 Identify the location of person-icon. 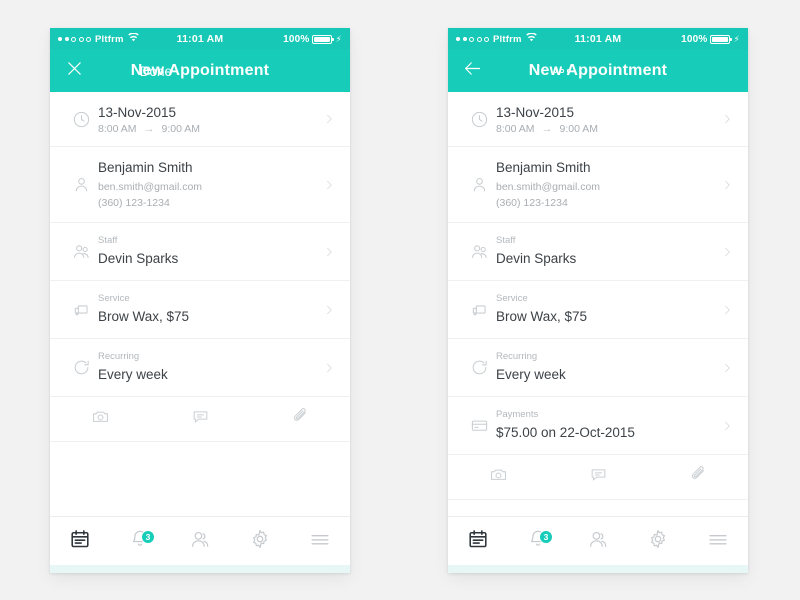
(81, 184).